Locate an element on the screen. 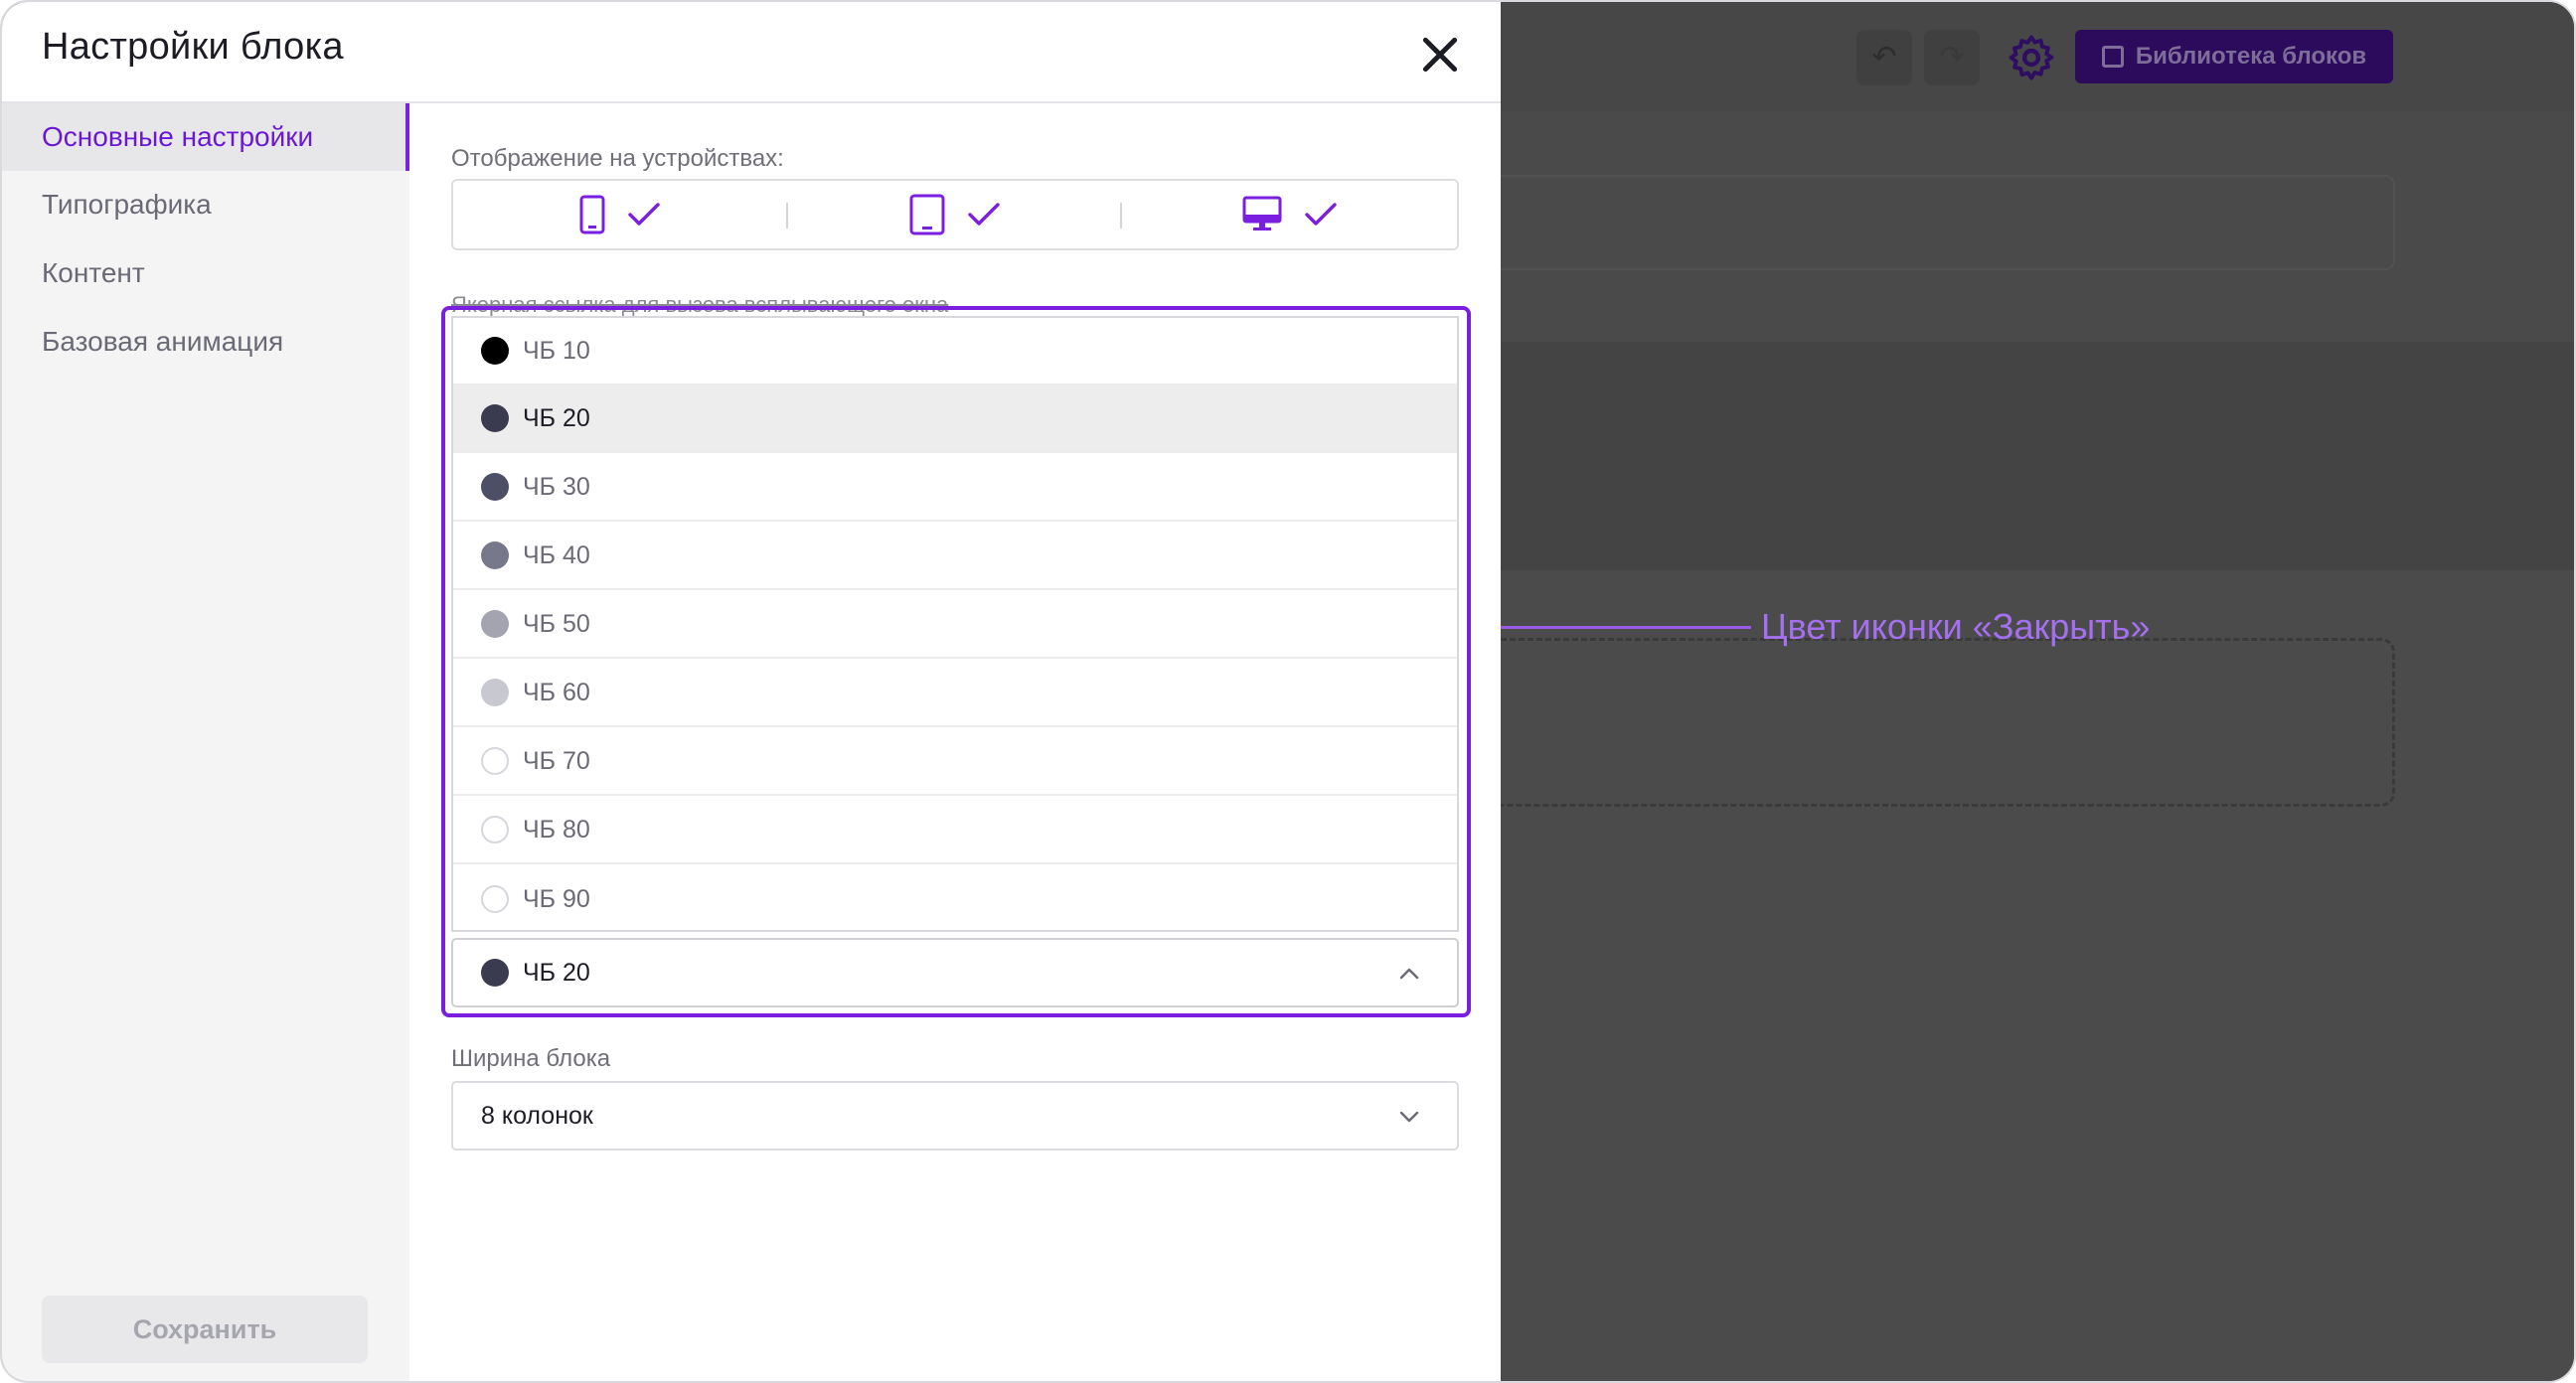  device-toggle-desktop is located at coordinates (1289, 215).